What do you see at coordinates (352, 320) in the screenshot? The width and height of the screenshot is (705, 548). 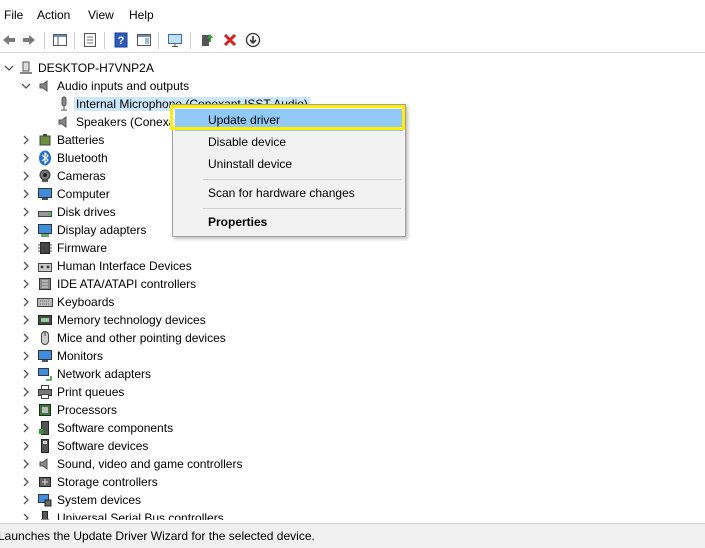 I see `tree-item-memory: Memory technology devices` at bounding box center [352, 320].